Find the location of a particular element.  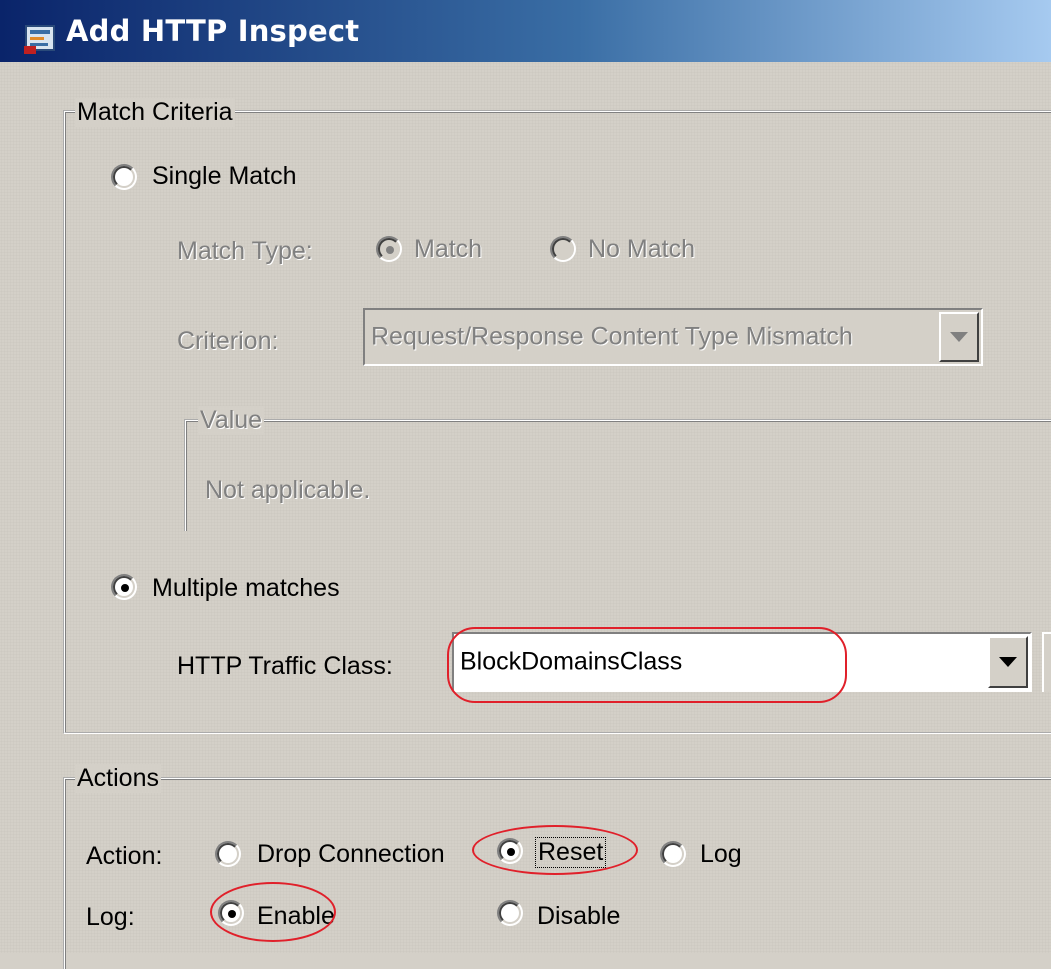

drop-connection-label: Drop Connection is located at coordinates (351, 854).